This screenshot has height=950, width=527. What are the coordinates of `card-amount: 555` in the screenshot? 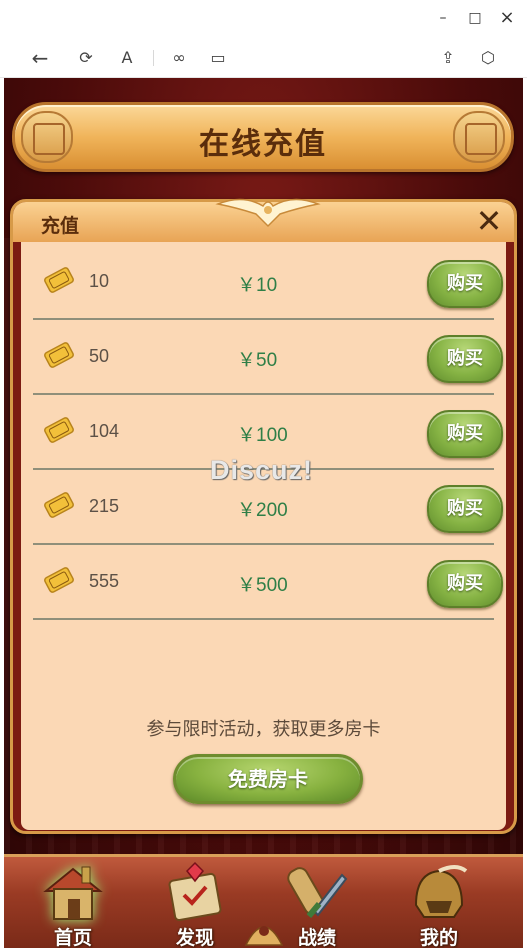 It's located at (104, 581).